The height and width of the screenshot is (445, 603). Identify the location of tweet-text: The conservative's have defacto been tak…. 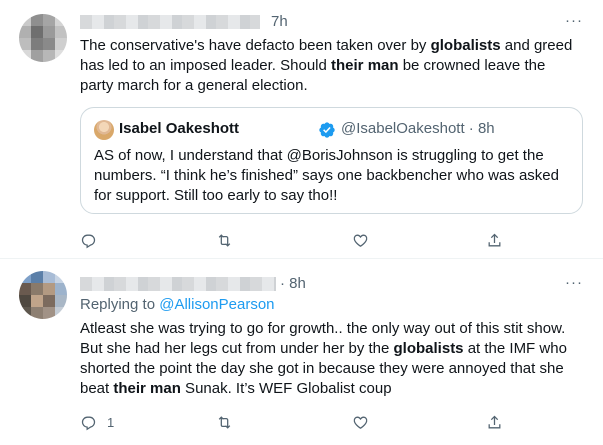
(330, 66).